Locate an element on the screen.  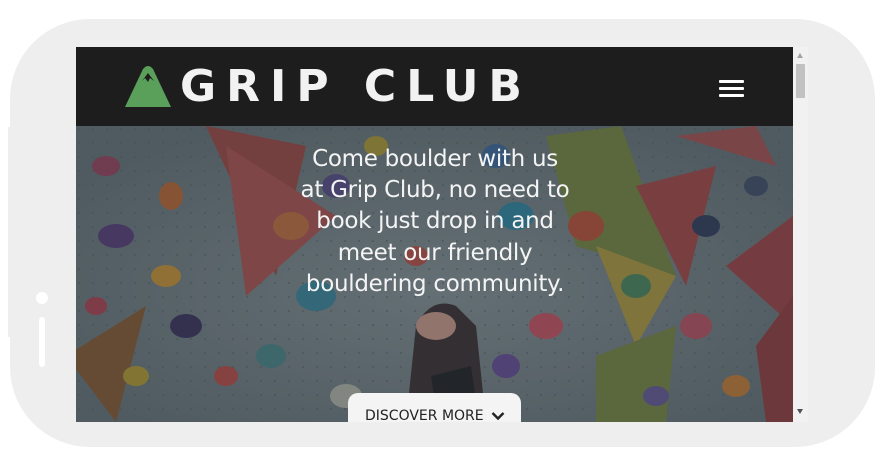
scrollbar is located at coordinates (800, 234).